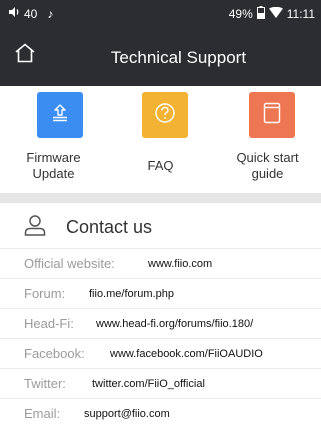 The height and width of the screenshot is (426, 321). I want to click on status-bar: 40 ♪ 49% 11:11, so click(160, 13).